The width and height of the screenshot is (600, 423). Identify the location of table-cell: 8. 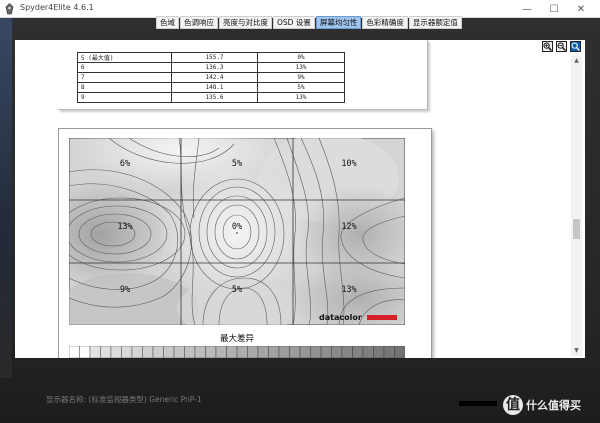
(124, 87).